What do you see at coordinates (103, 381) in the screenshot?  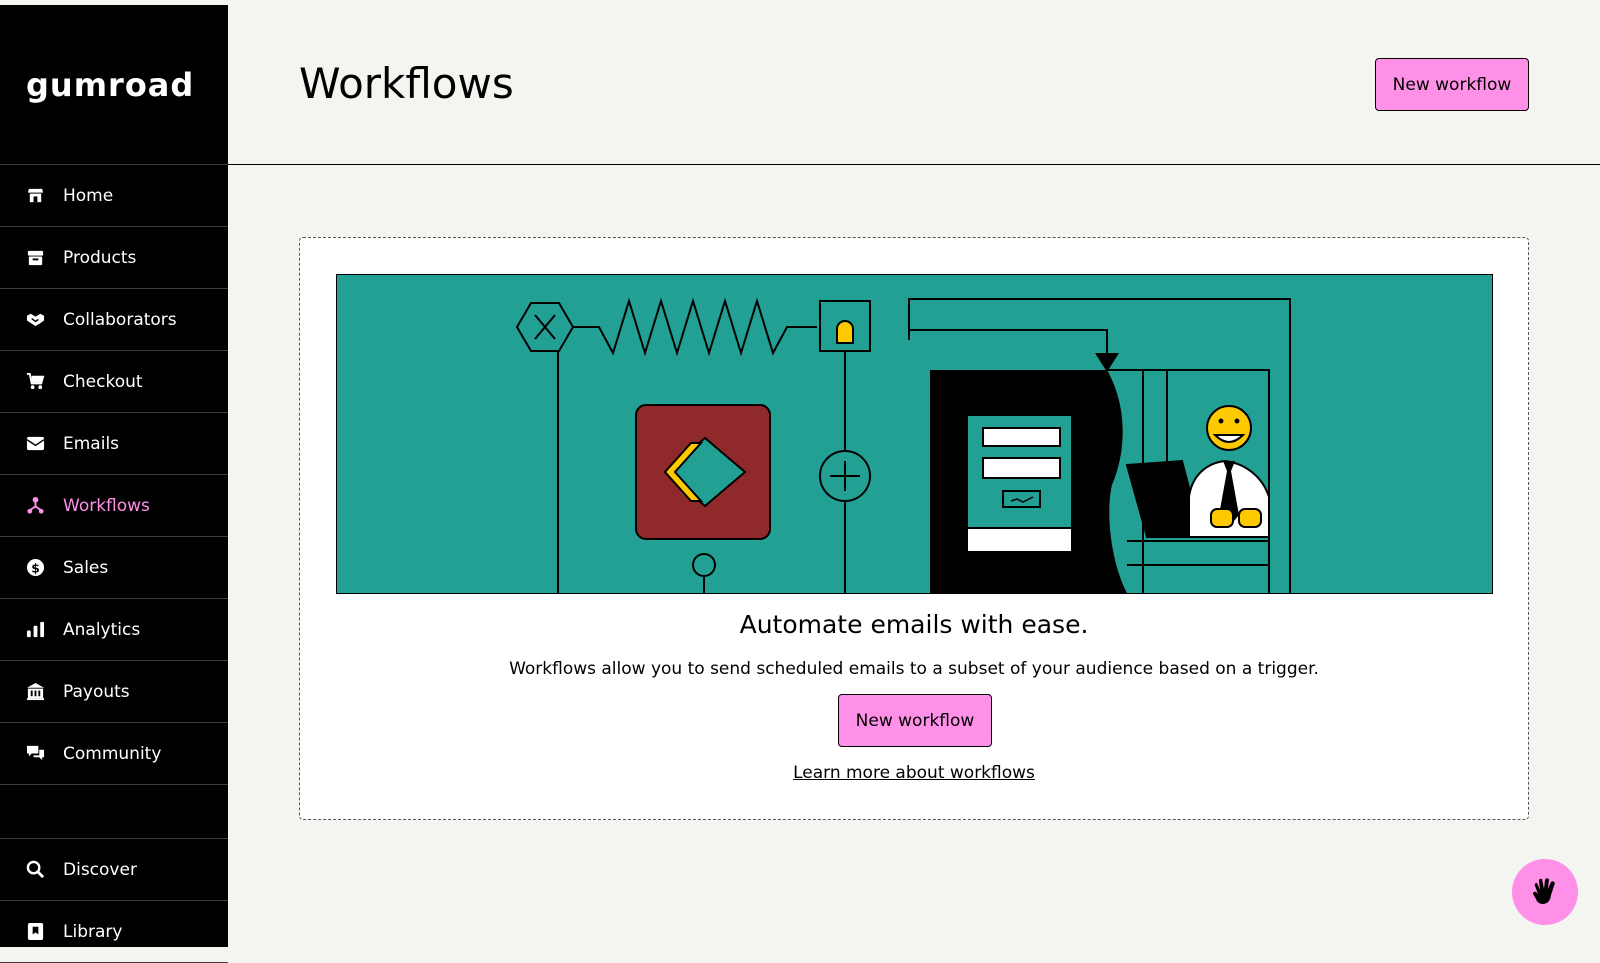 I see `sidebar-item-label: Checkout` at bounding box center [103, 381].